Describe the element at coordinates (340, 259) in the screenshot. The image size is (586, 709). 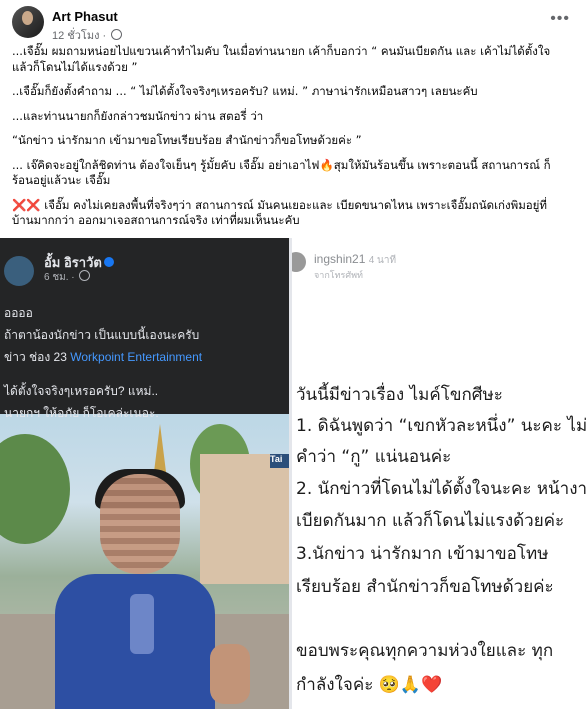
I see `right-username-text: ingshin21` at that location.